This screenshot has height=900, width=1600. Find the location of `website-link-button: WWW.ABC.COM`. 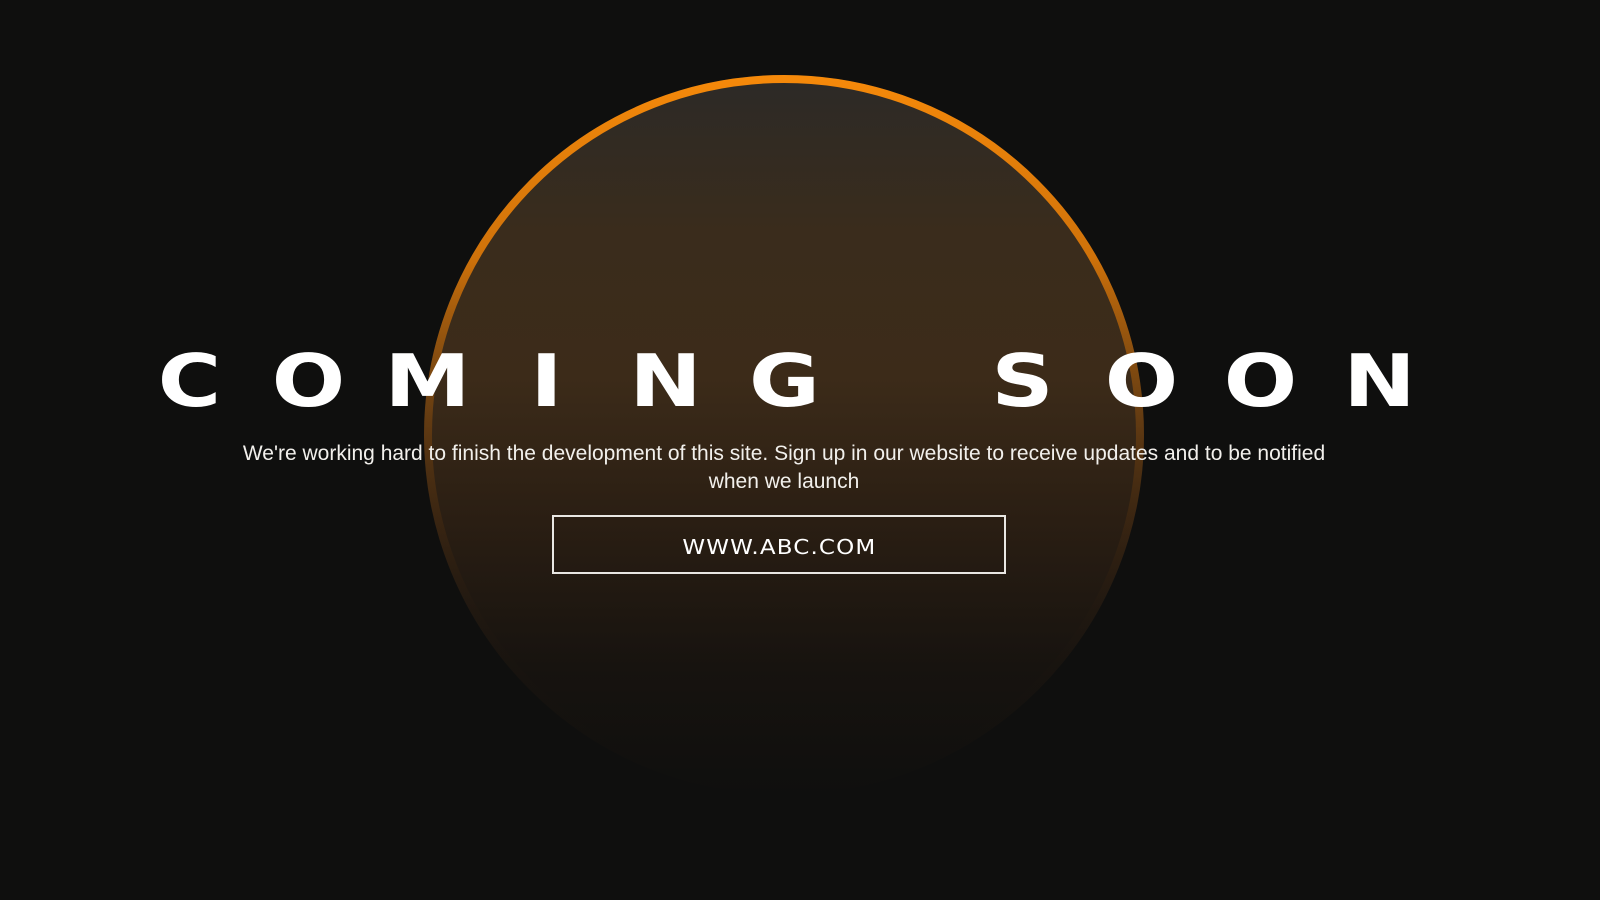

website-link-button: WWW.ABC.COM is located at coordinates (779, 544).